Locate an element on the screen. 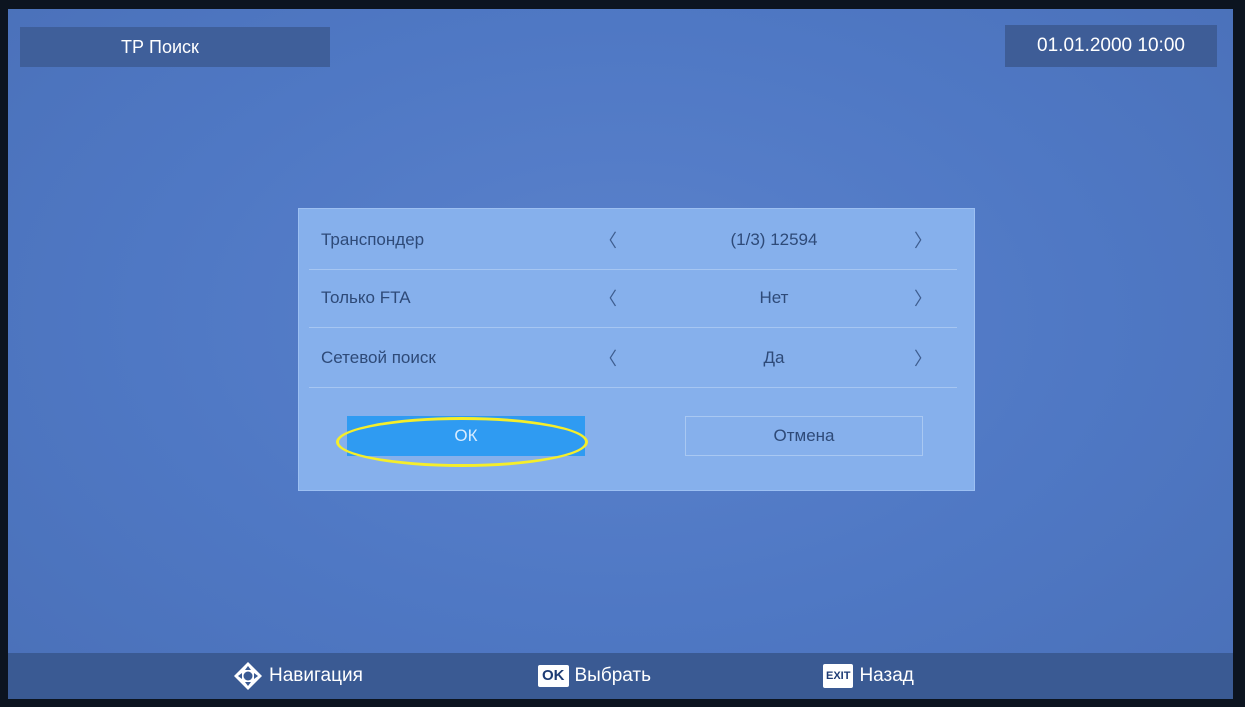 The image size is (1245, 707). fta-only-label: Только FTA is located at coordinates (366, 297).